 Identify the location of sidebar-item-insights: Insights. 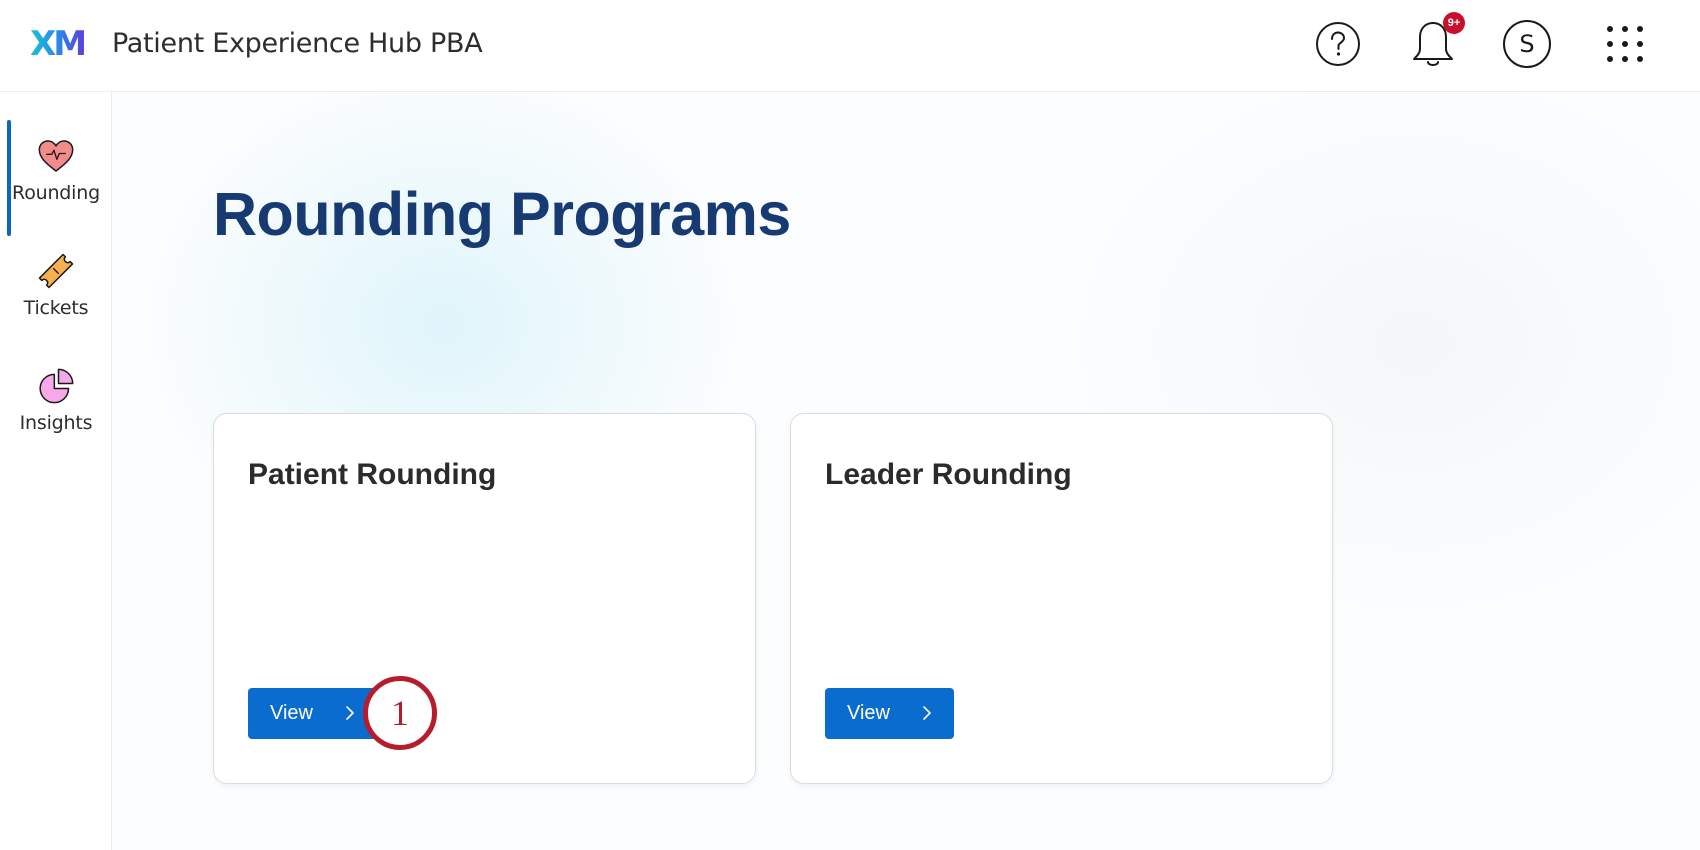
(56, 378).